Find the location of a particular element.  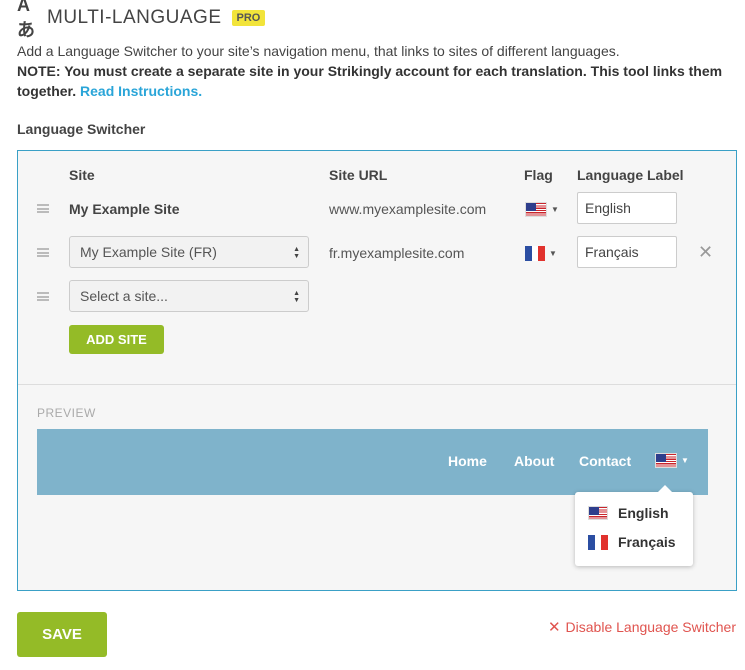

dropdown-item-label: English is located at coordinates (643, 513).